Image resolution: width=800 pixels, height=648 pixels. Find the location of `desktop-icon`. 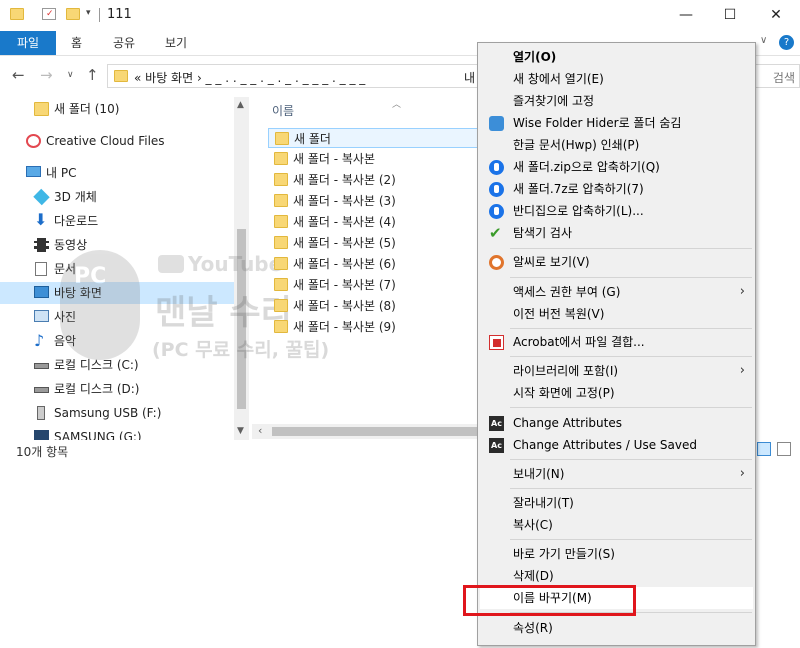

desktop-icon is located at coordinates (41, 292).